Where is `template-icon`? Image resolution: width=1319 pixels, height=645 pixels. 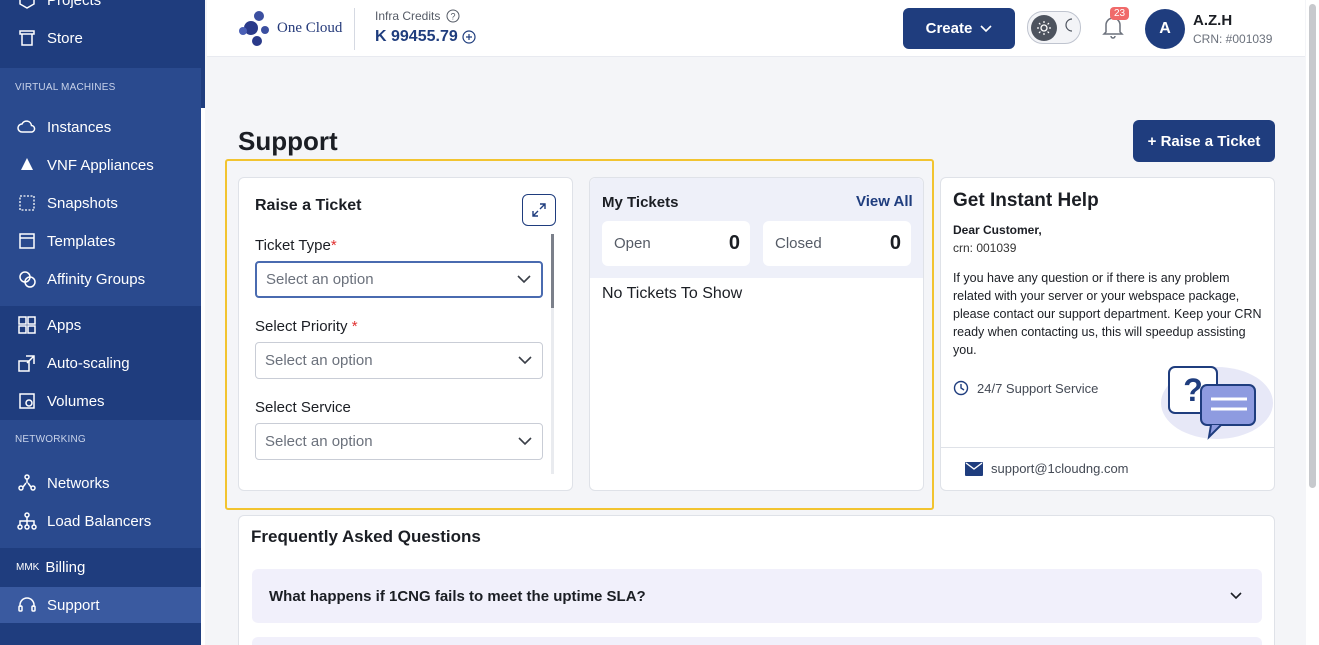
template-icon is located at coordinates (27, 241).